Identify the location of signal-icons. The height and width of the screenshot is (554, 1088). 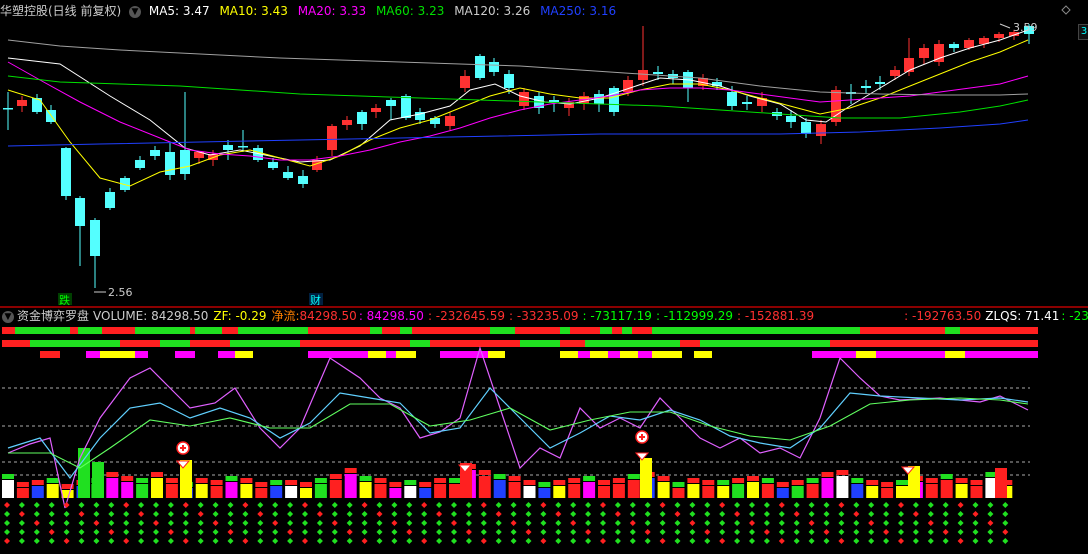
(545, 452).